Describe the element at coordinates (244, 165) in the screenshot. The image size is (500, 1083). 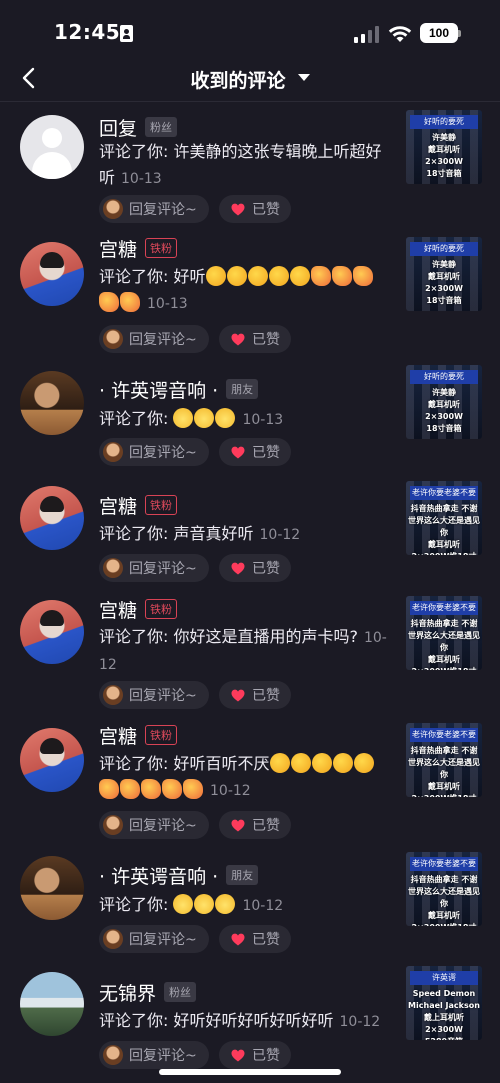
I see `comment-text: 评论了你: 许美静的这张专辑晚上听超好听 10-13` at that location.